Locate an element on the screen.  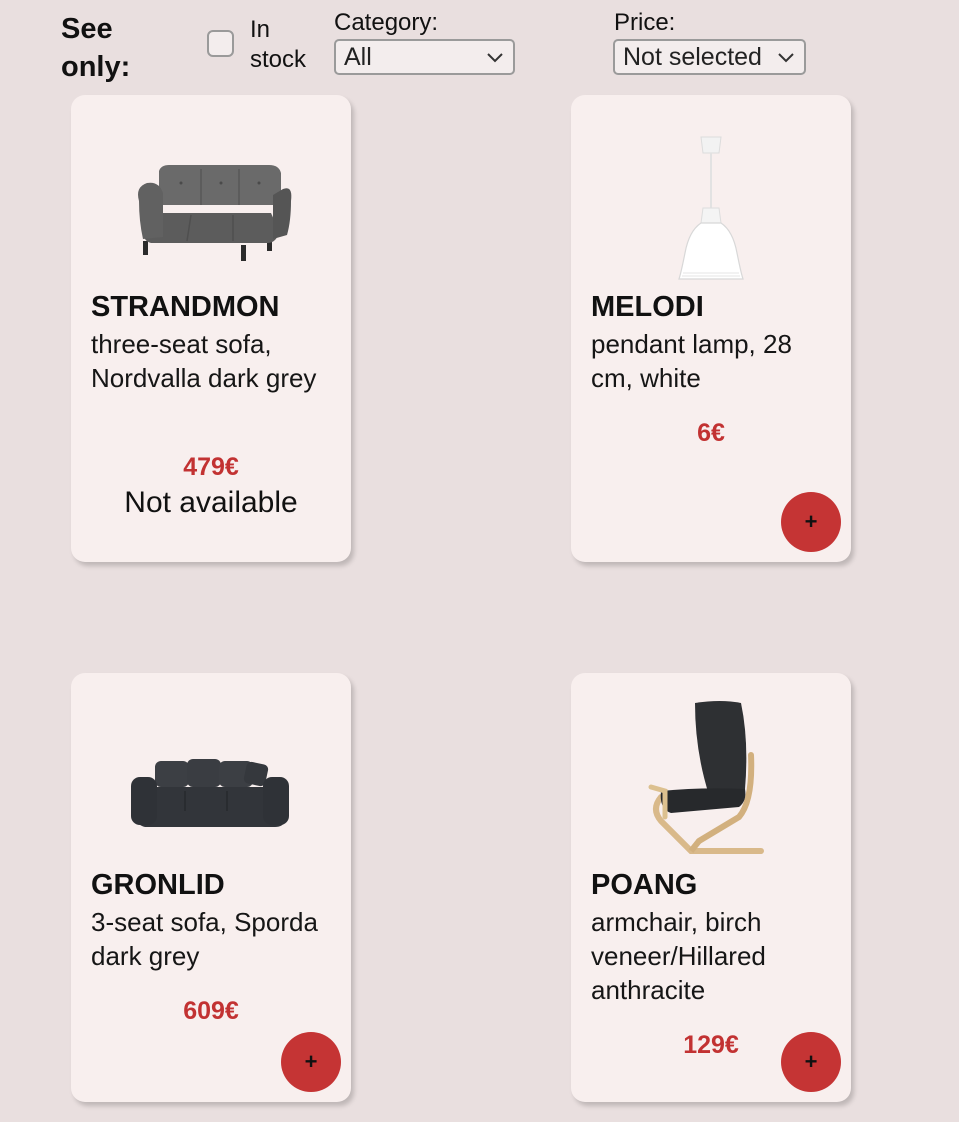
product-price: 479€ is located at coordinates (211, 467).